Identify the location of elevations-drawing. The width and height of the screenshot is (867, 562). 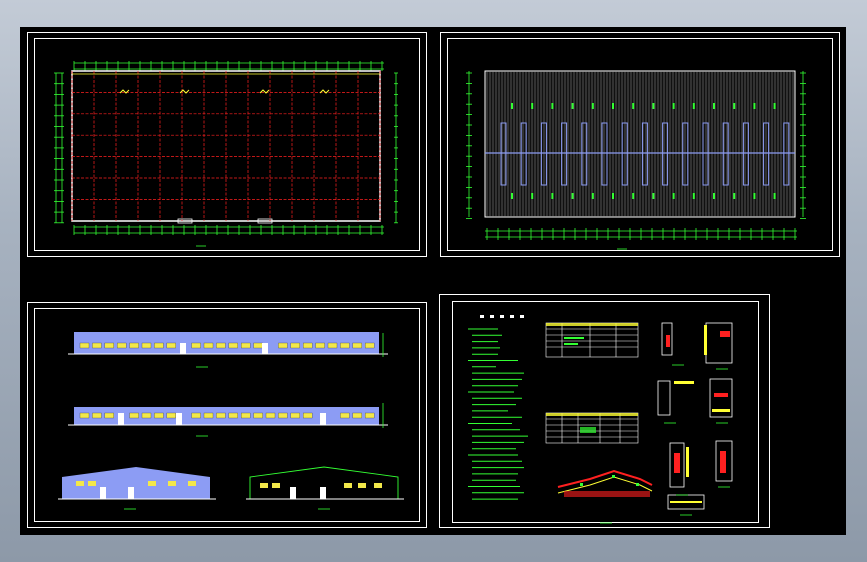
(231, 421).